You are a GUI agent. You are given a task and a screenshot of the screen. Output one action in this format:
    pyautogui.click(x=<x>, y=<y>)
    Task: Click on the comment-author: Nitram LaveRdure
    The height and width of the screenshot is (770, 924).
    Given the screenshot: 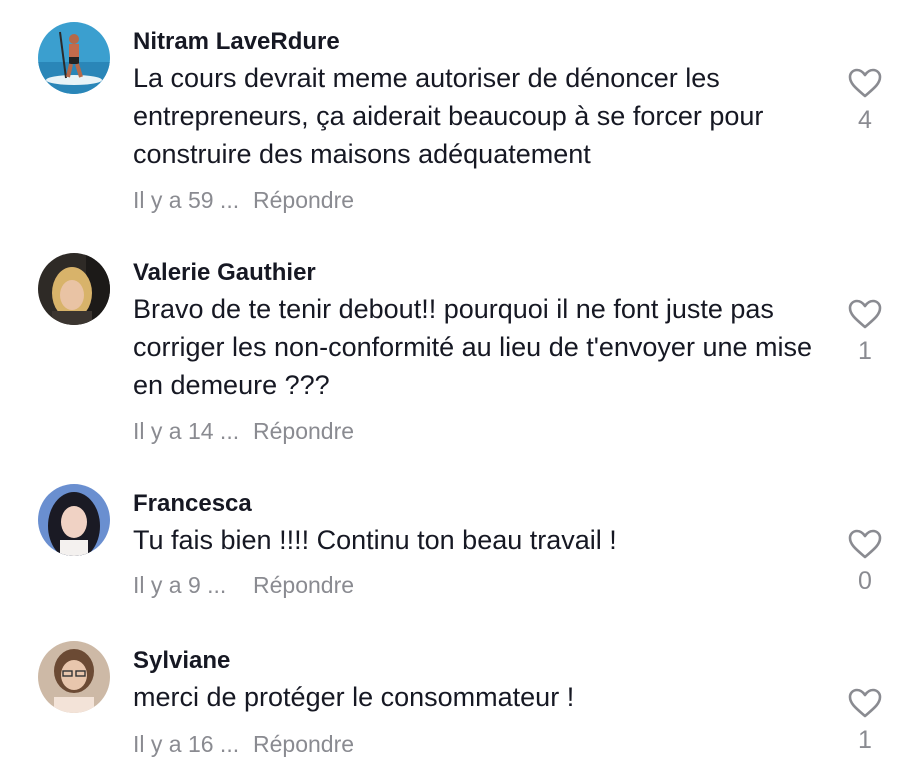 What is the action you would take?
    pyautogui.click(x=236, y=42)
    